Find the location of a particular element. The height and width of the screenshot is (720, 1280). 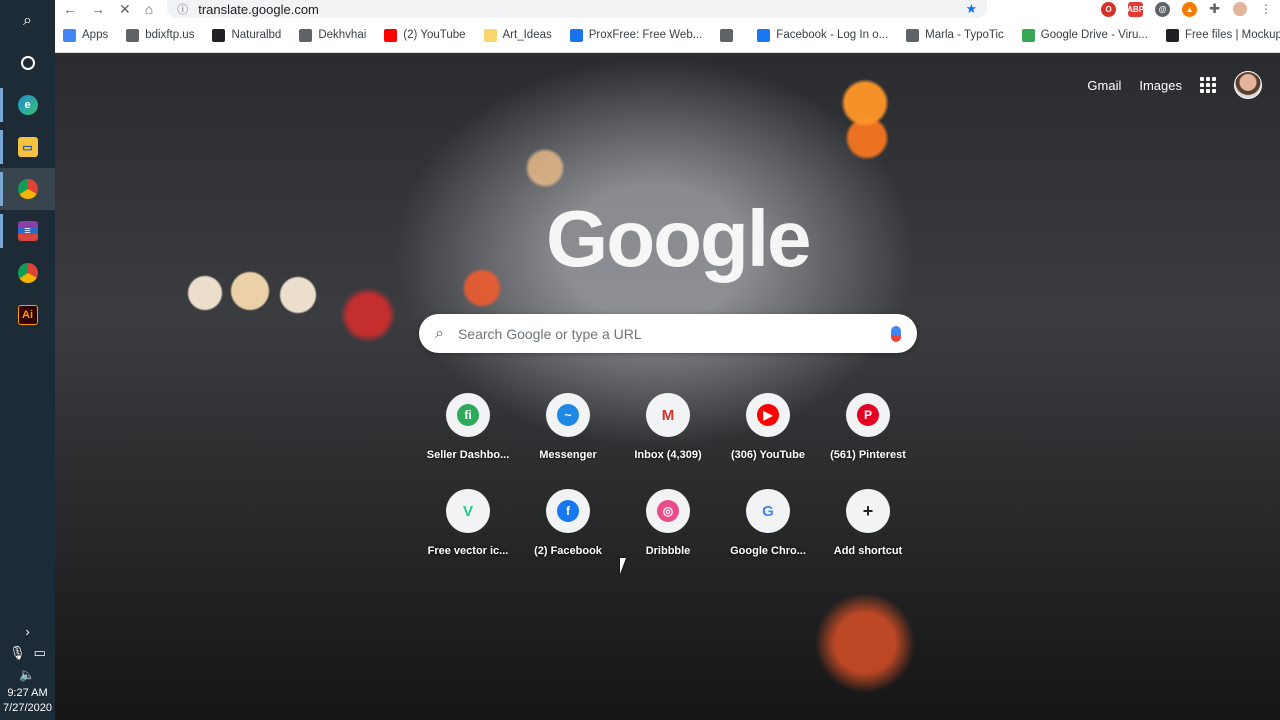

taskbar-file-explorer: ▭ is located at coordinates (27, 147).